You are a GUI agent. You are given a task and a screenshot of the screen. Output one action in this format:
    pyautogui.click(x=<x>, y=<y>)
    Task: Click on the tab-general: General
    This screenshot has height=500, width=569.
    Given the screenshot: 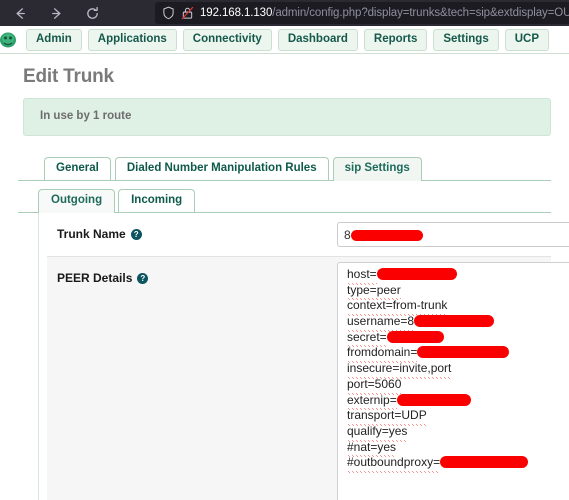 What is the action you would take?
    pyautogui.click(x=77, y=168)
    